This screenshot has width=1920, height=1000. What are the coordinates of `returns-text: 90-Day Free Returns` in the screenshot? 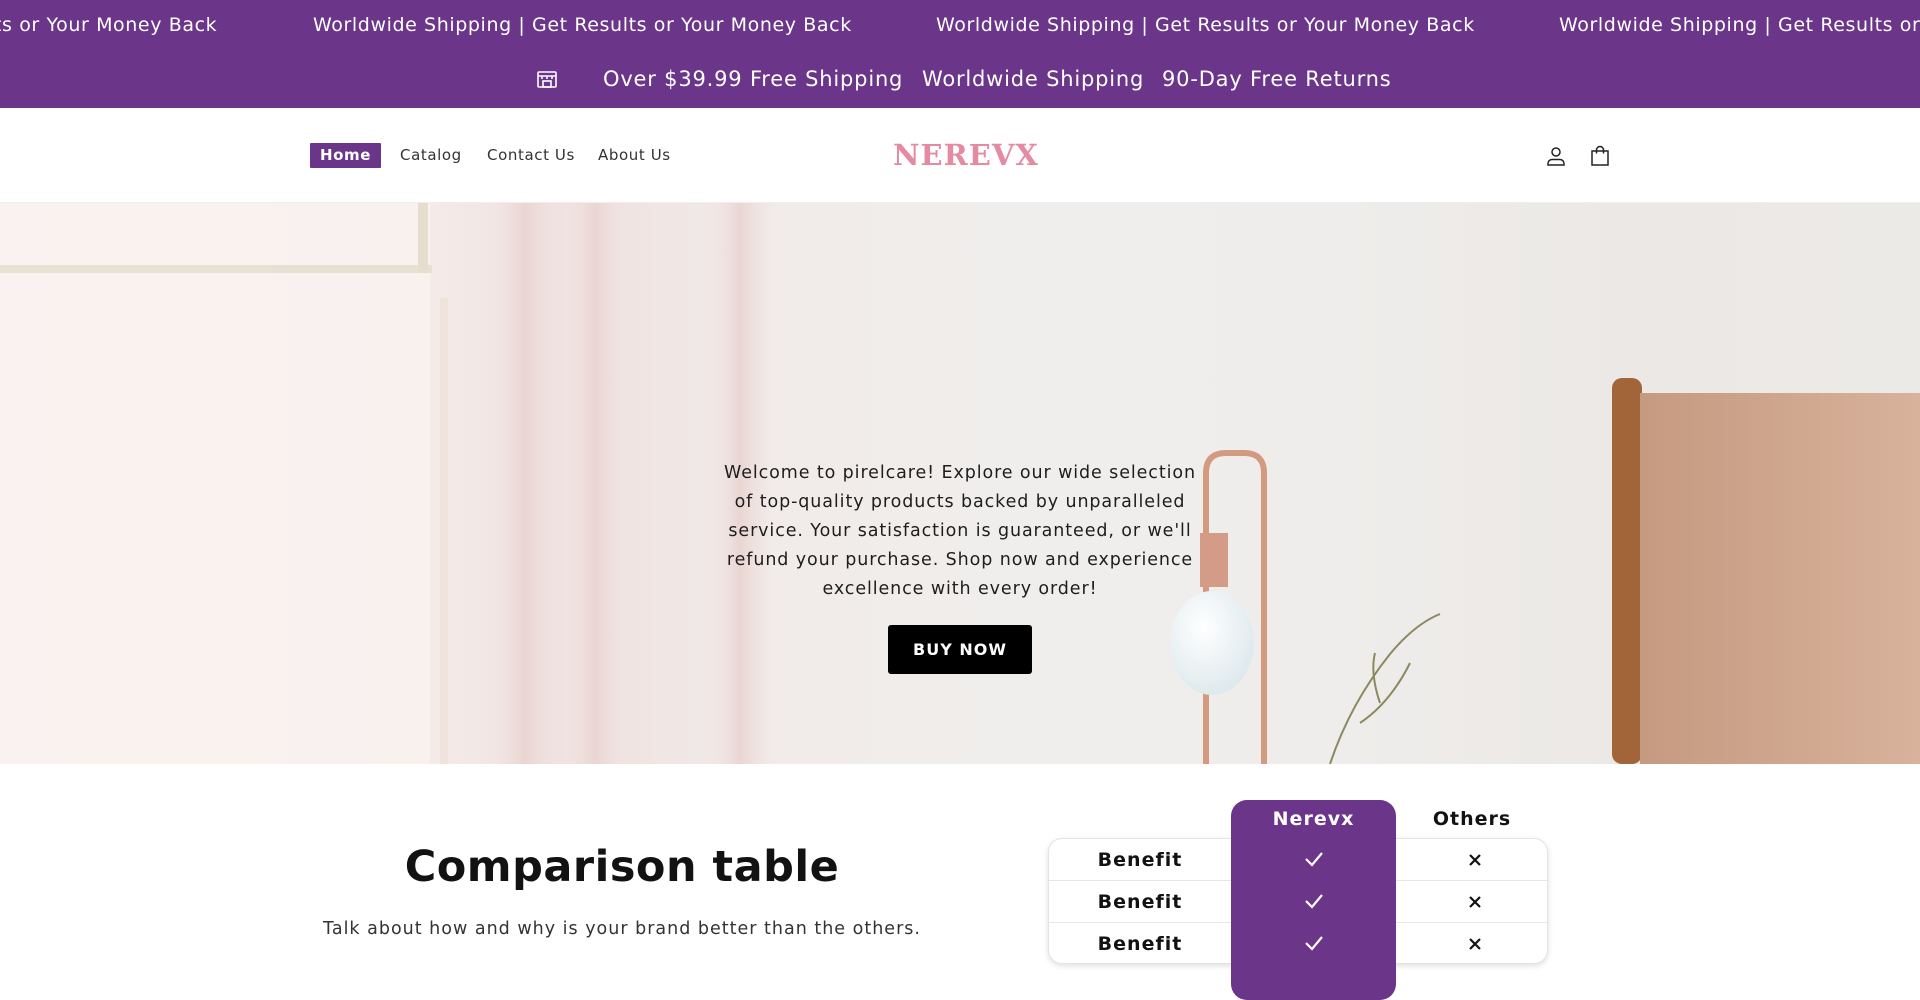 It's located at (1277, 79).